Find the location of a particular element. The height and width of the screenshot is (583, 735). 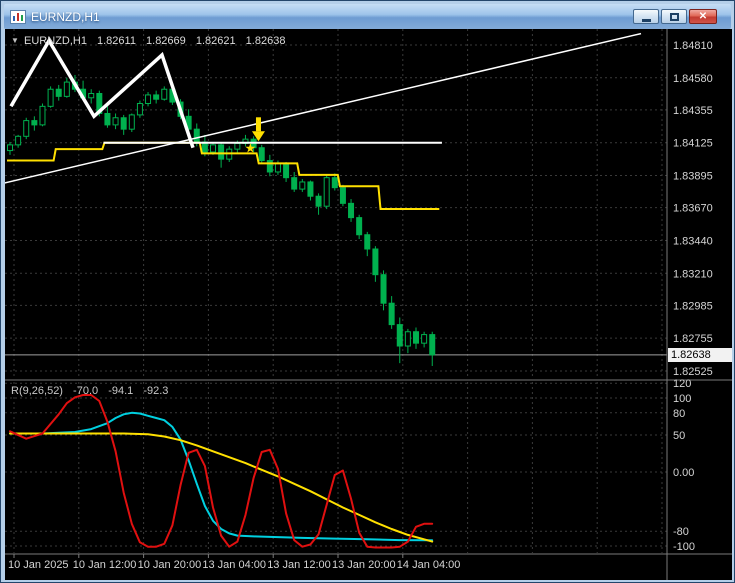

titlebar: EURNZD,H1 ✕ is located at coordinates (367, 16).